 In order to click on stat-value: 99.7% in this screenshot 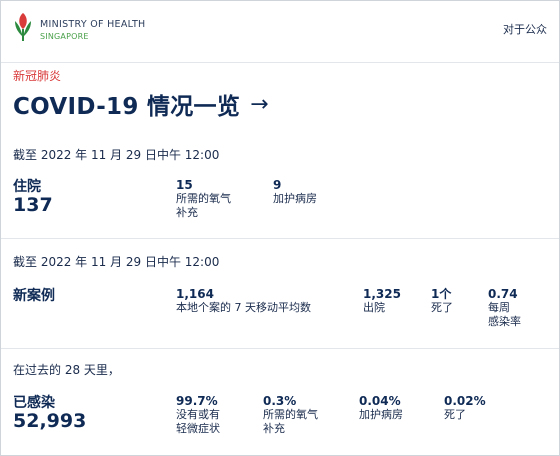, I will do `click(197, 401)`.